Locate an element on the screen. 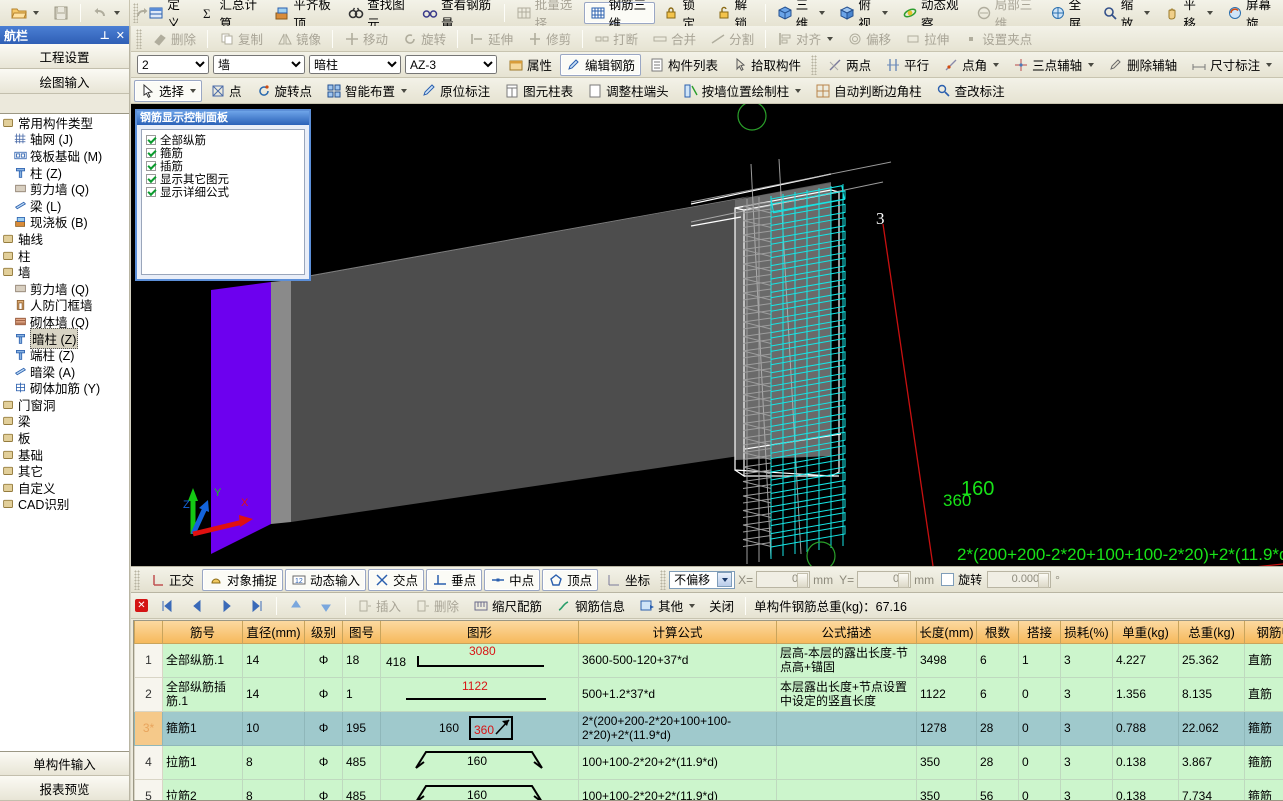 The image size is (1283, 801). top-view-button: 俯视 is located at coordinates (863, 15).